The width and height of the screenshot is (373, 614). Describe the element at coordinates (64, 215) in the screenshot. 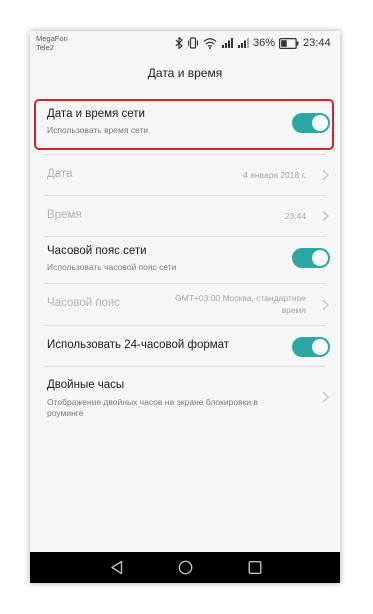

I see `setting-label: Время` at that location.